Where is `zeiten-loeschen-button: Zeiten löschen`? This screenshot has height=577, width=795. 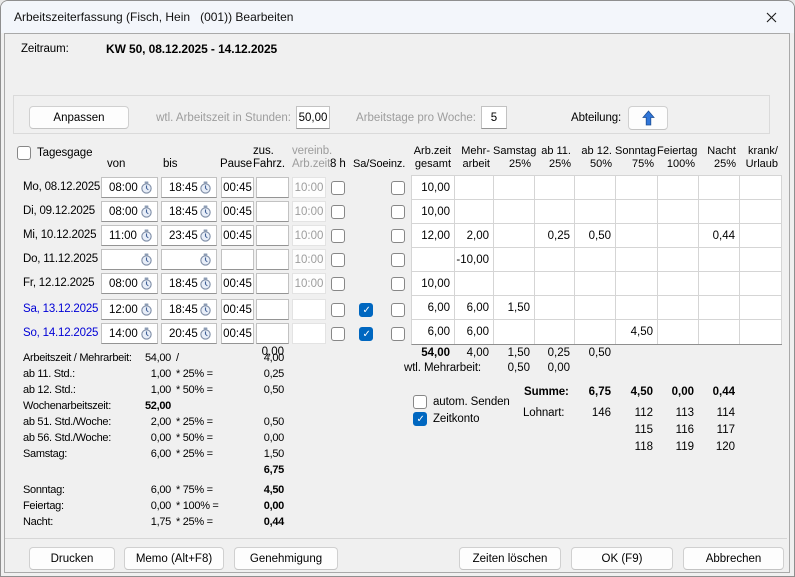
zeiten-loeschen-button: Zeiten löschen is located at coordinates (510, 558).